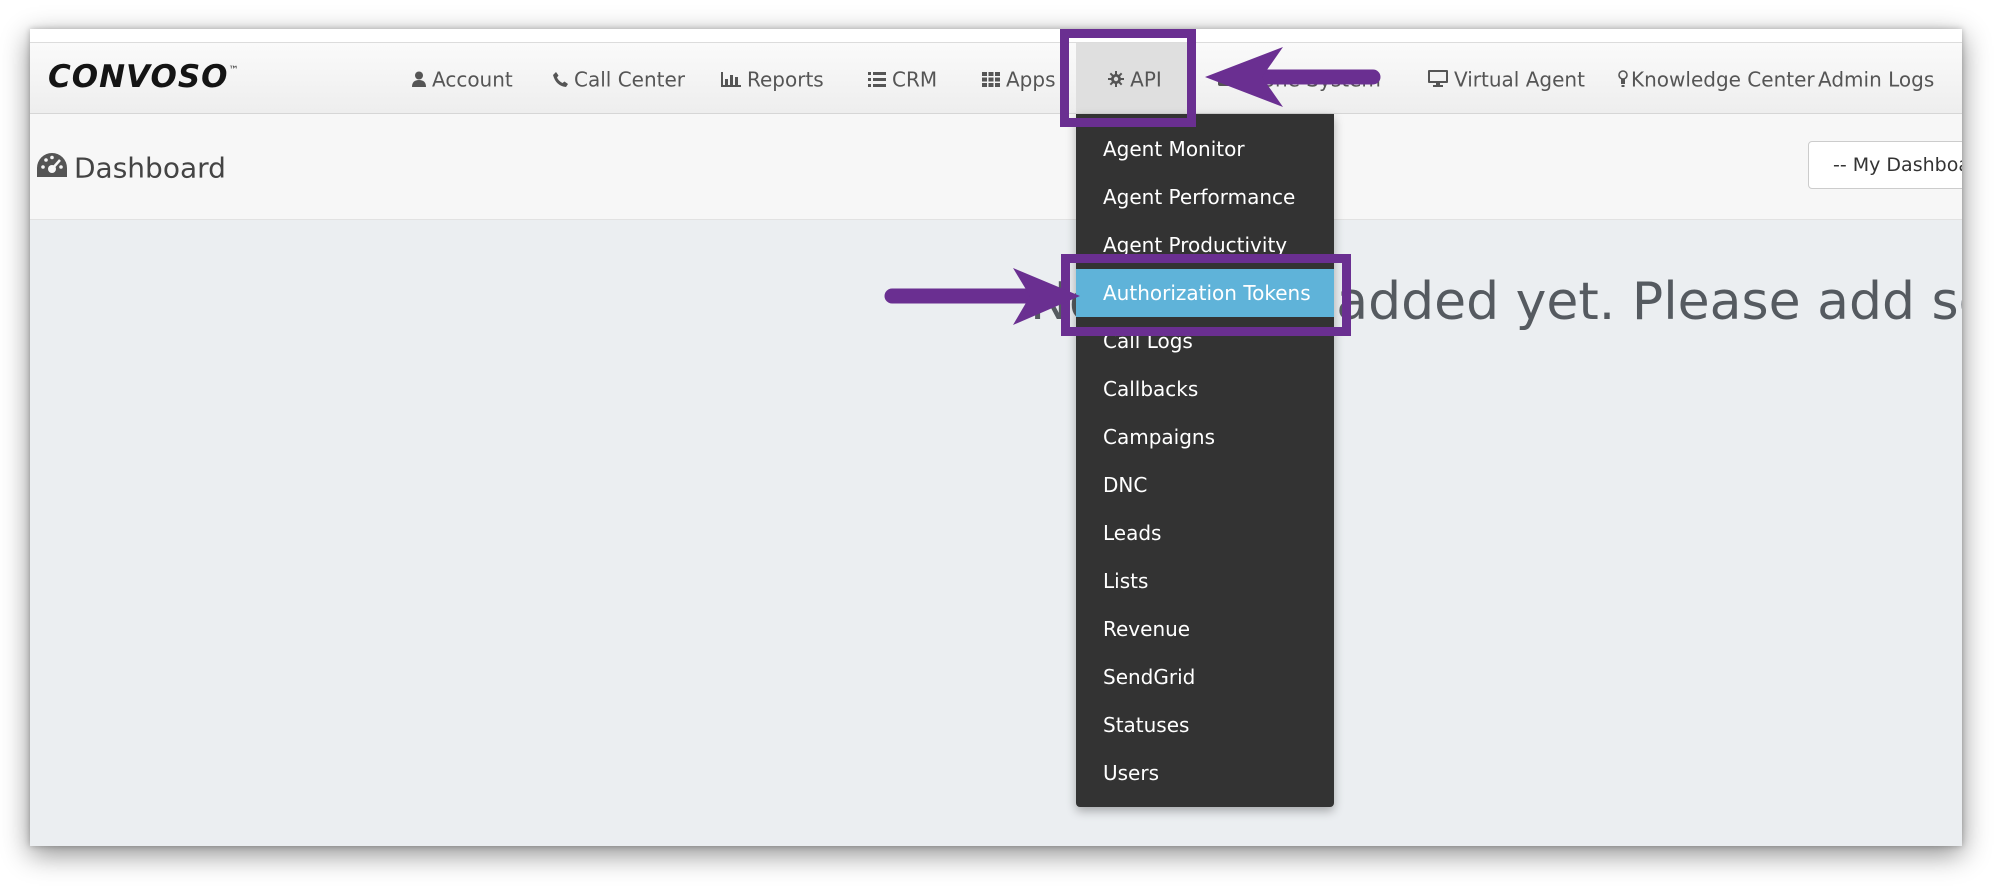 The width and height of the screenshot is (2012, 896). What do you see at coordinates (1293, 77) in the screenshot?
I see `arrow-to-api` at bounding box center [1293, 77].